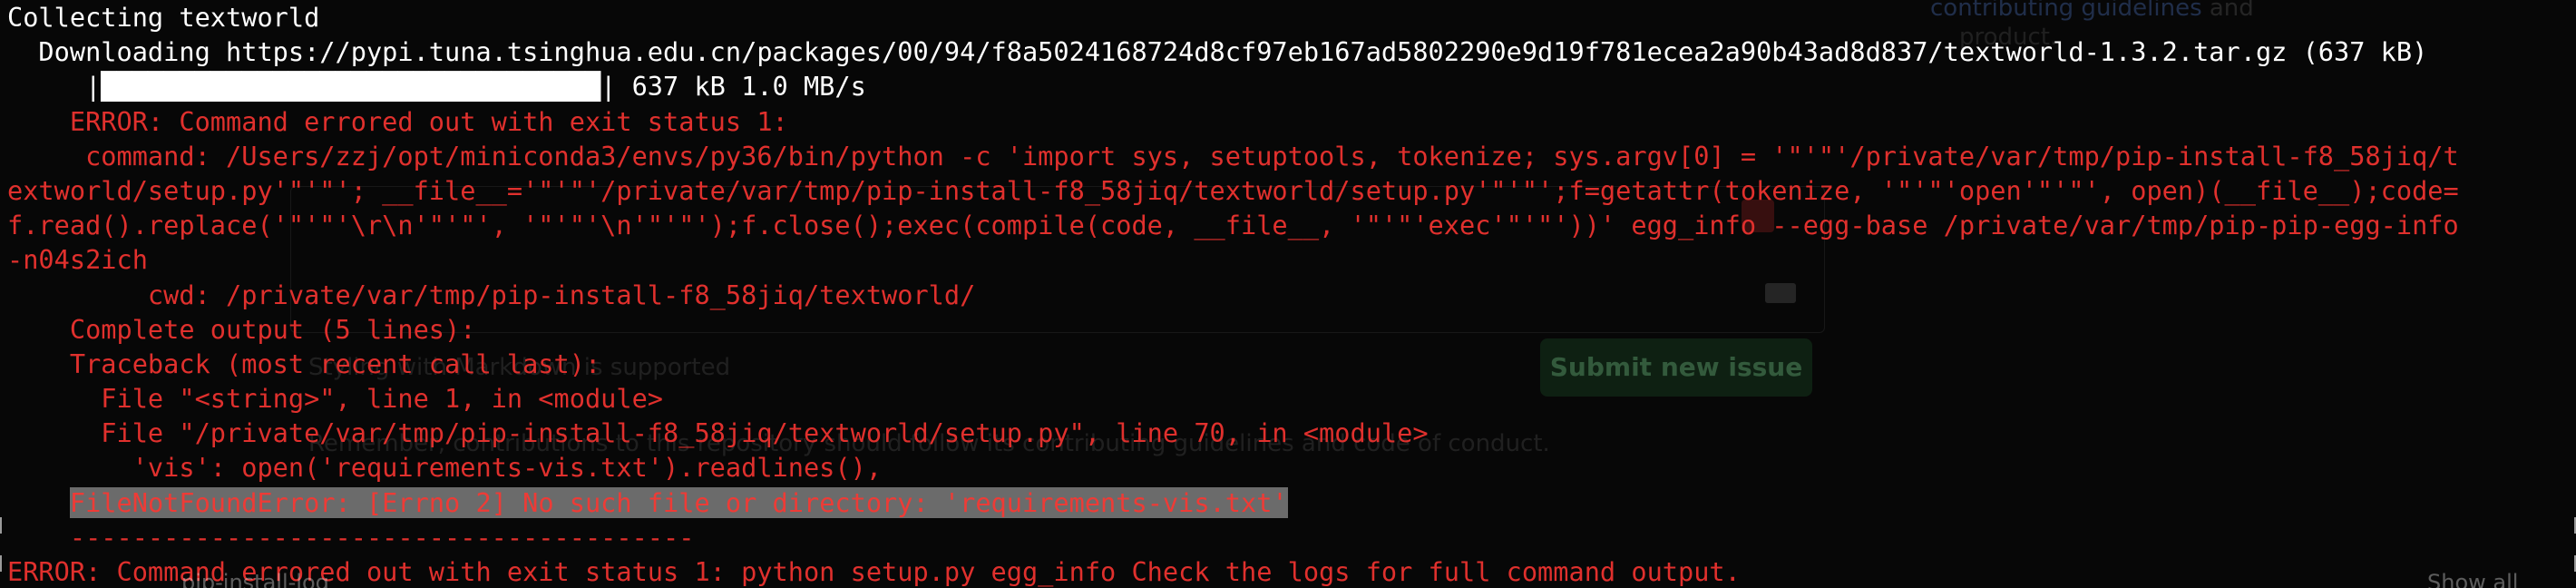 This screenshot has width=2576, height=588. What do you see at coordinates (2473, 579) in the screenshot?
I see `ghost-show-all-link: Show all` at bounding box center [2473, 579].